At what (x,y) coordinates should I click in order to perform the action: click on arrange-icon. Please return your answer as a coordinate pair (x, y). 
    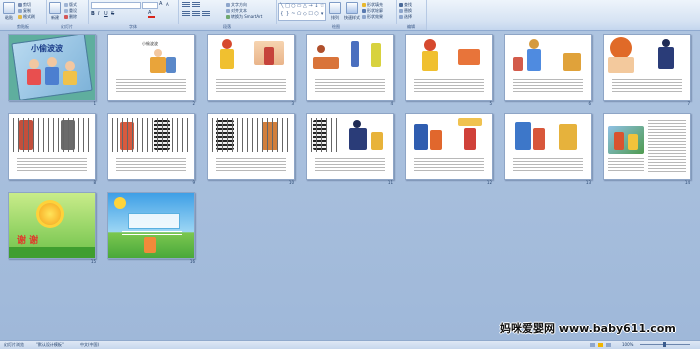
    Looking at the image, I should click on (335, 8).